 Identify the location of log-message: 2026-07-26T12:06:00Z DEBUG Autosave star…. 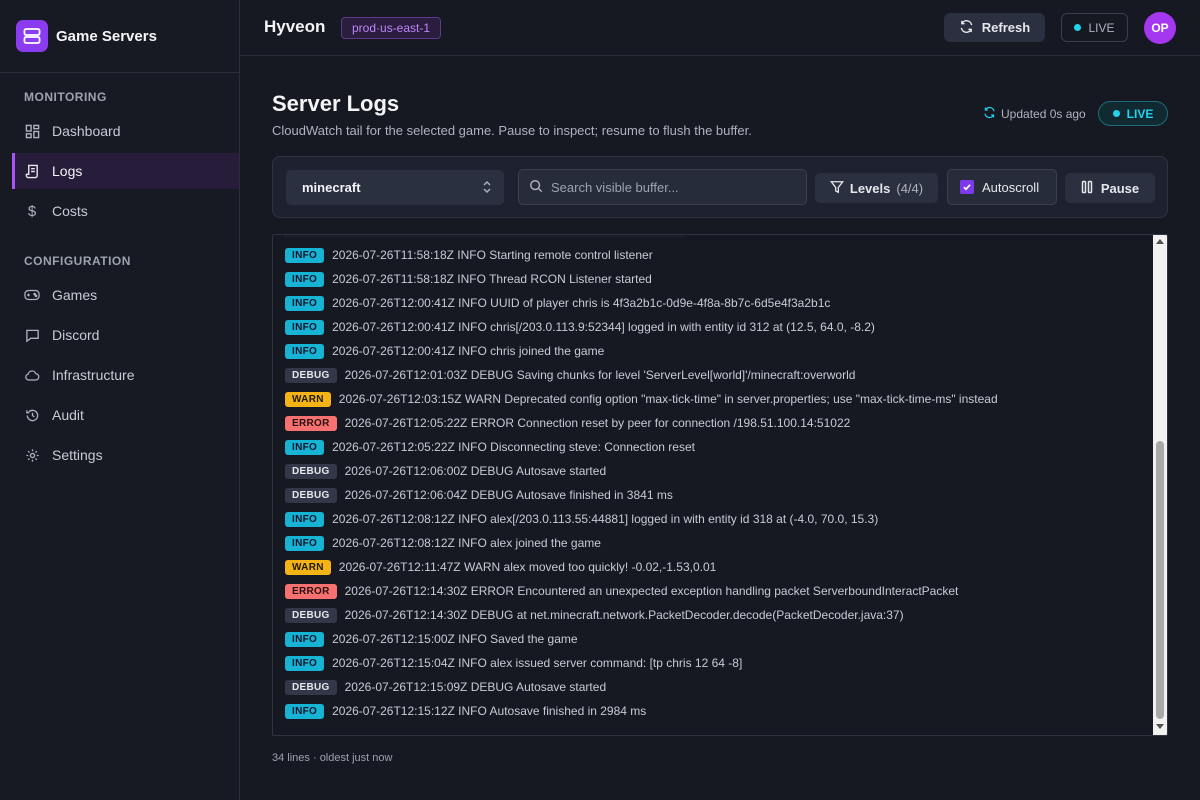
(475, 471).